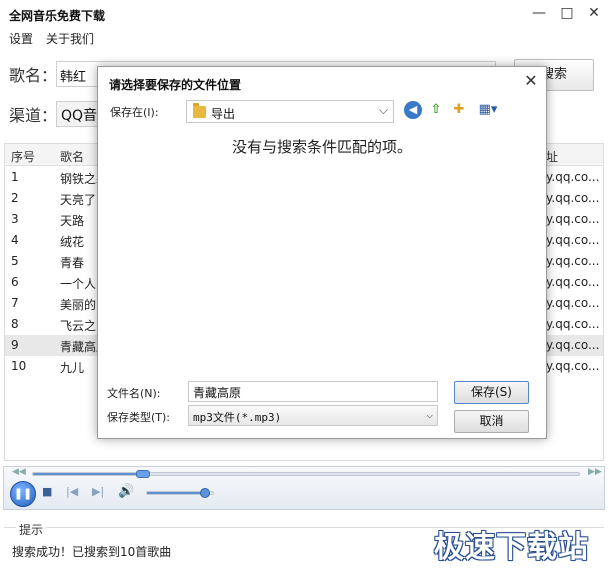  I want to click on filename-label: 文件名(N):, so click(134, 393).